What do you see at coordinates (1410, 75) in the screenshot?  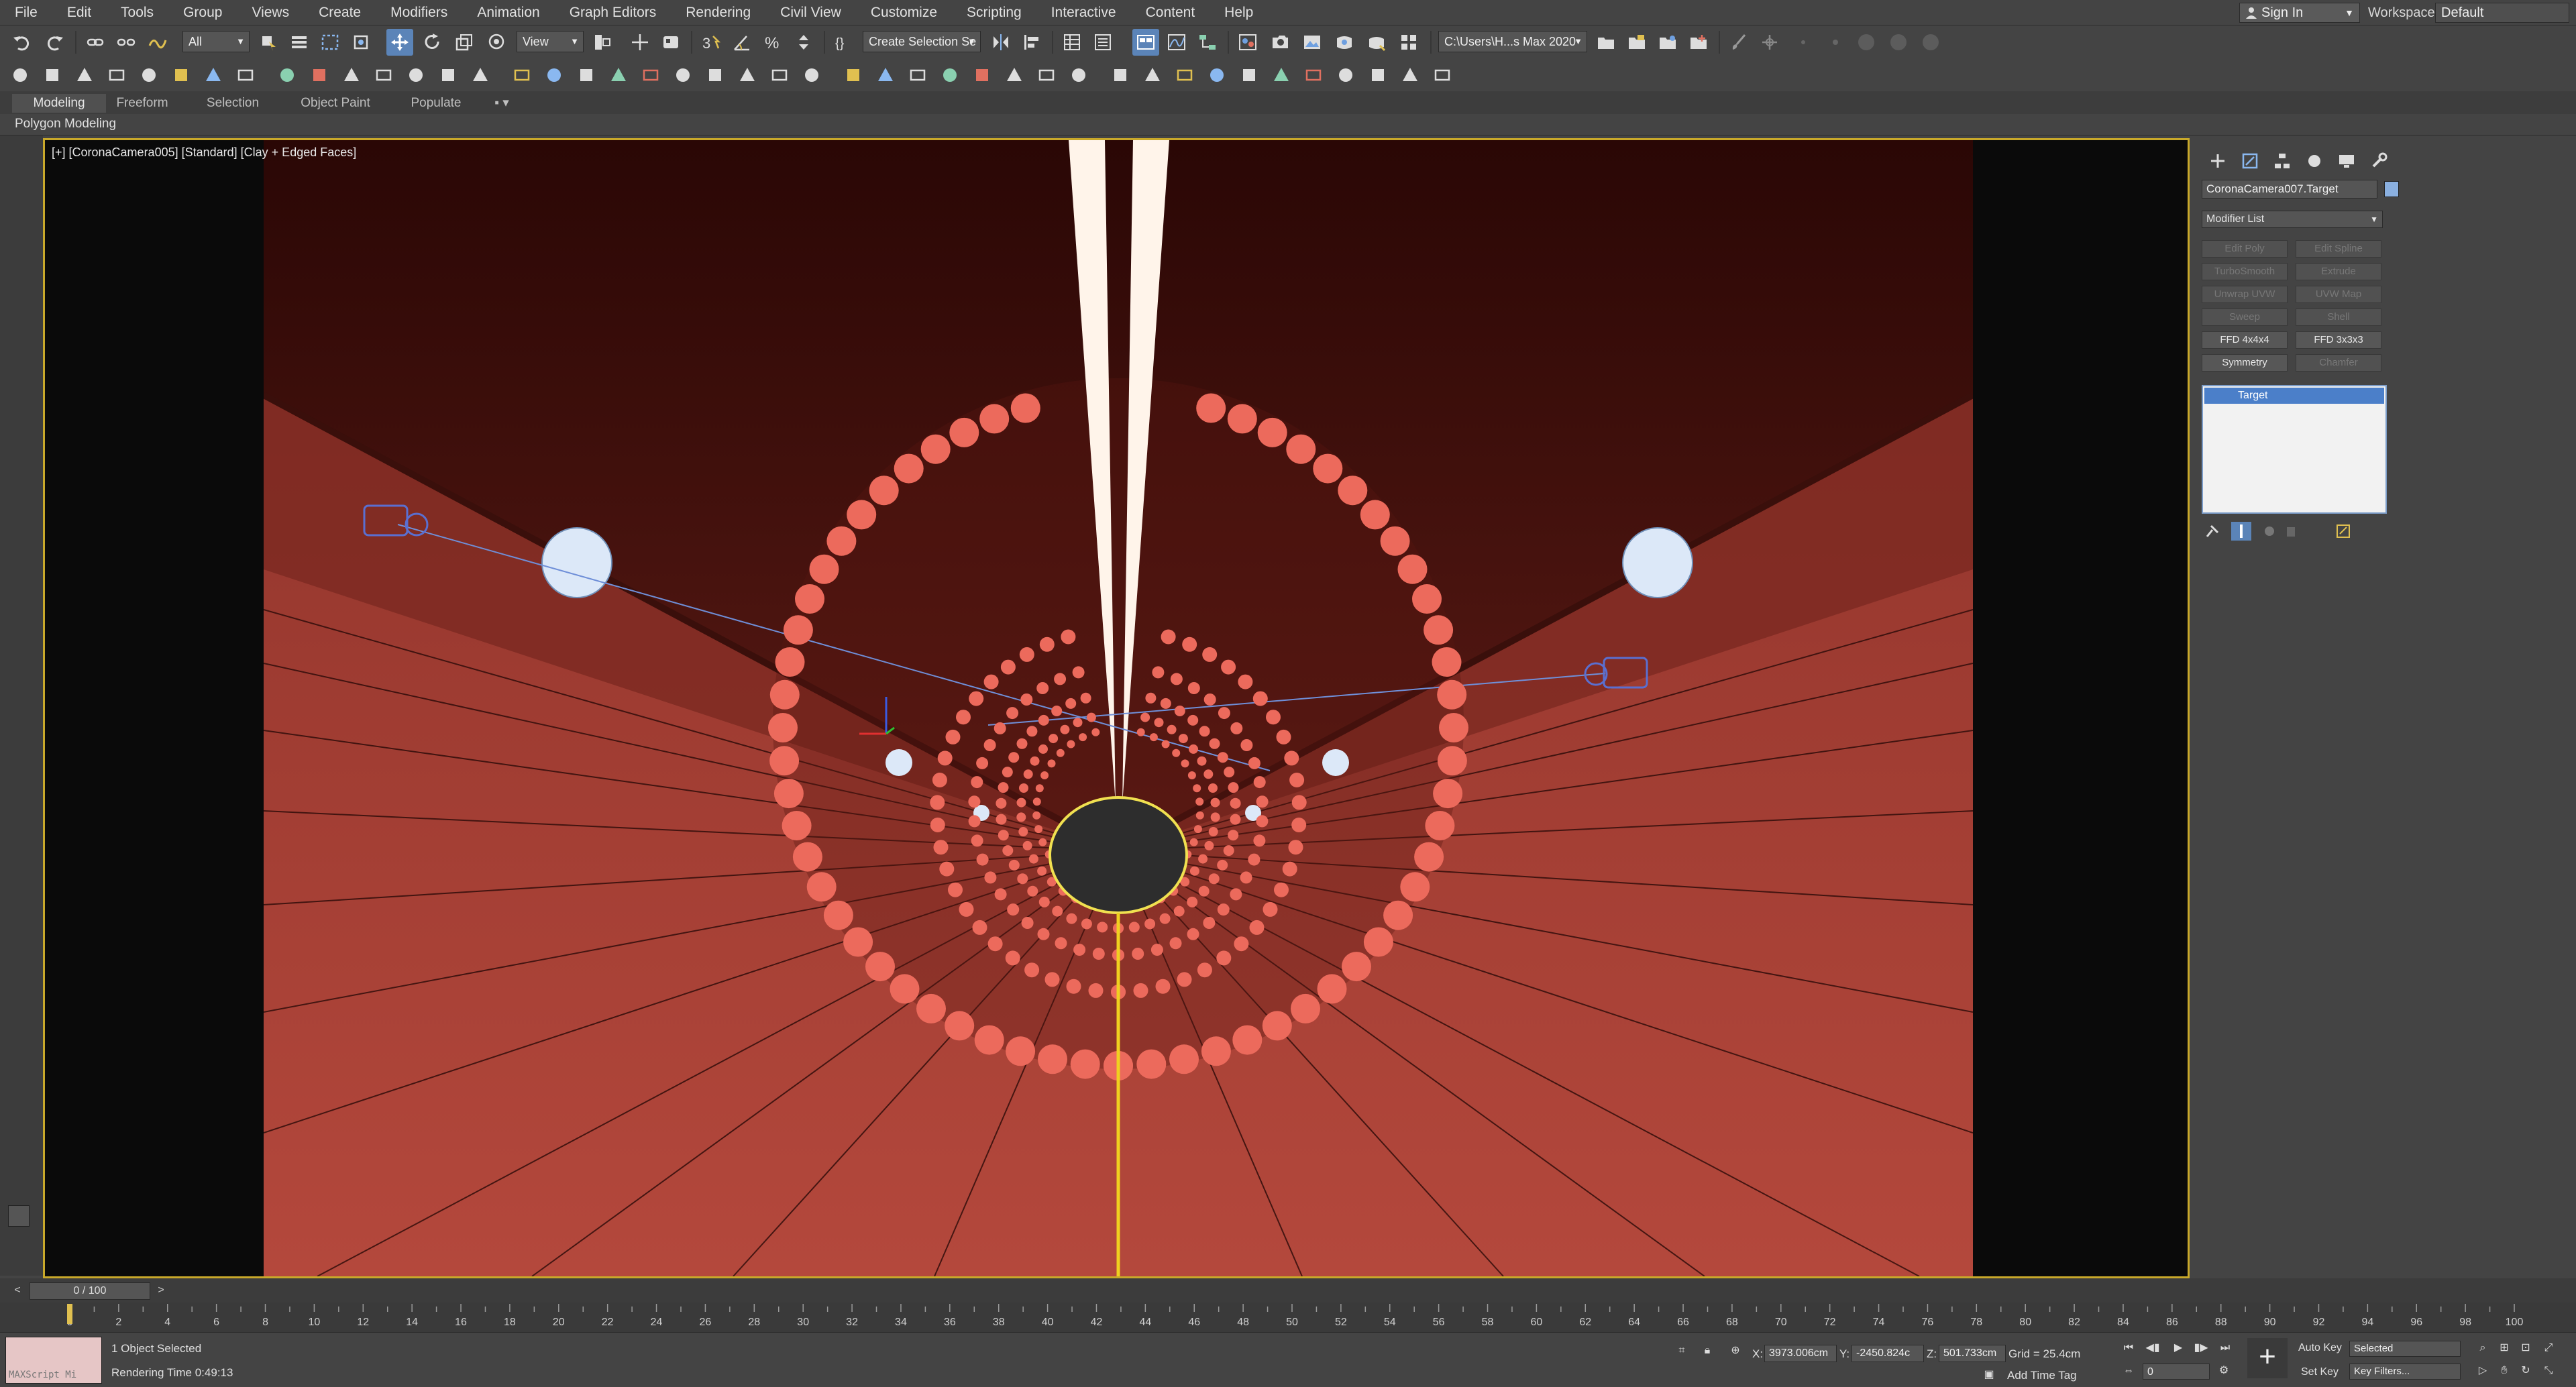 I see `bulb-icon` at bounding box center [1410, 75].